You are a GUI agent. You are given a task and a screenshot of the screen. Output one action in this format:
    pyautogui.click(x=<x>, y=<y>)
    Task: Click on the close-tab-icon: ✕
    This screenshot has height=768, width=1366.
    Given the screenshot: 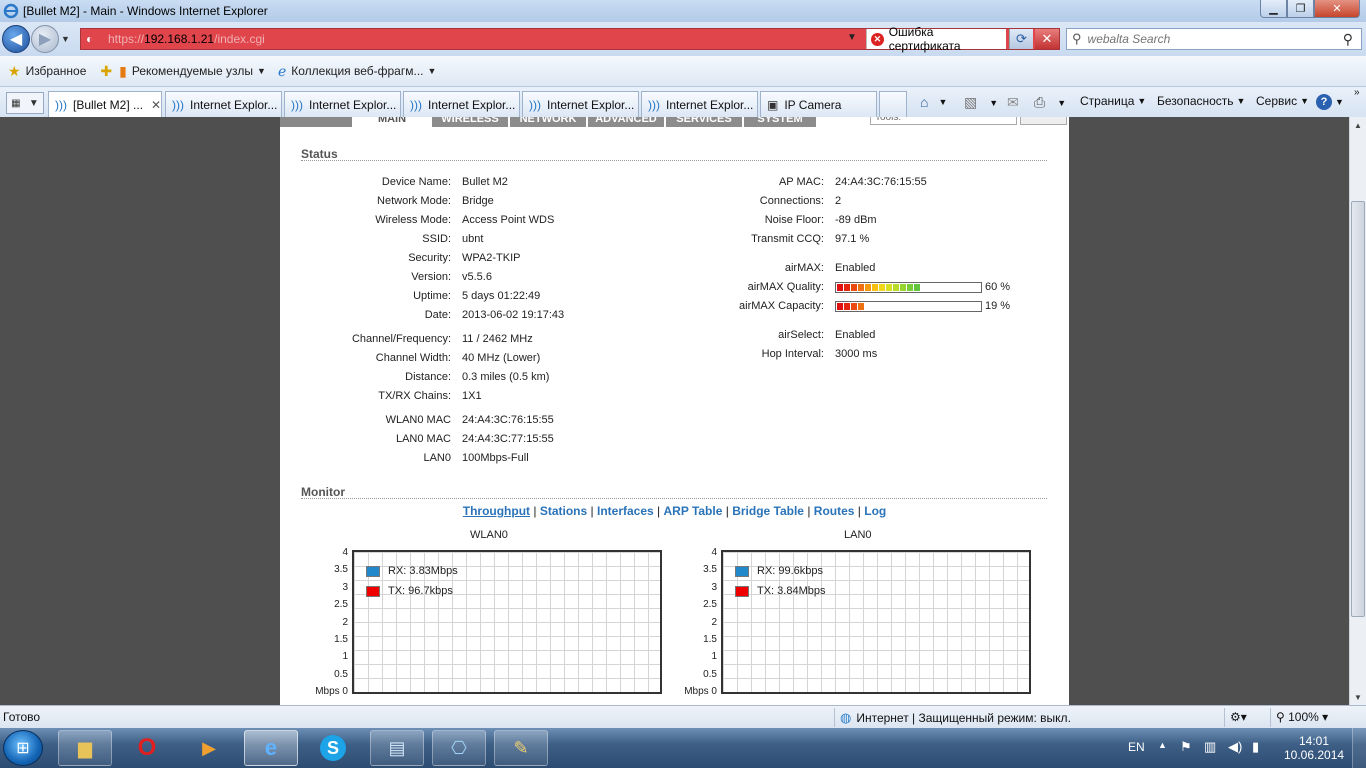 What is the action you would take?
    pyautogui.click(x=156, y=105)
    